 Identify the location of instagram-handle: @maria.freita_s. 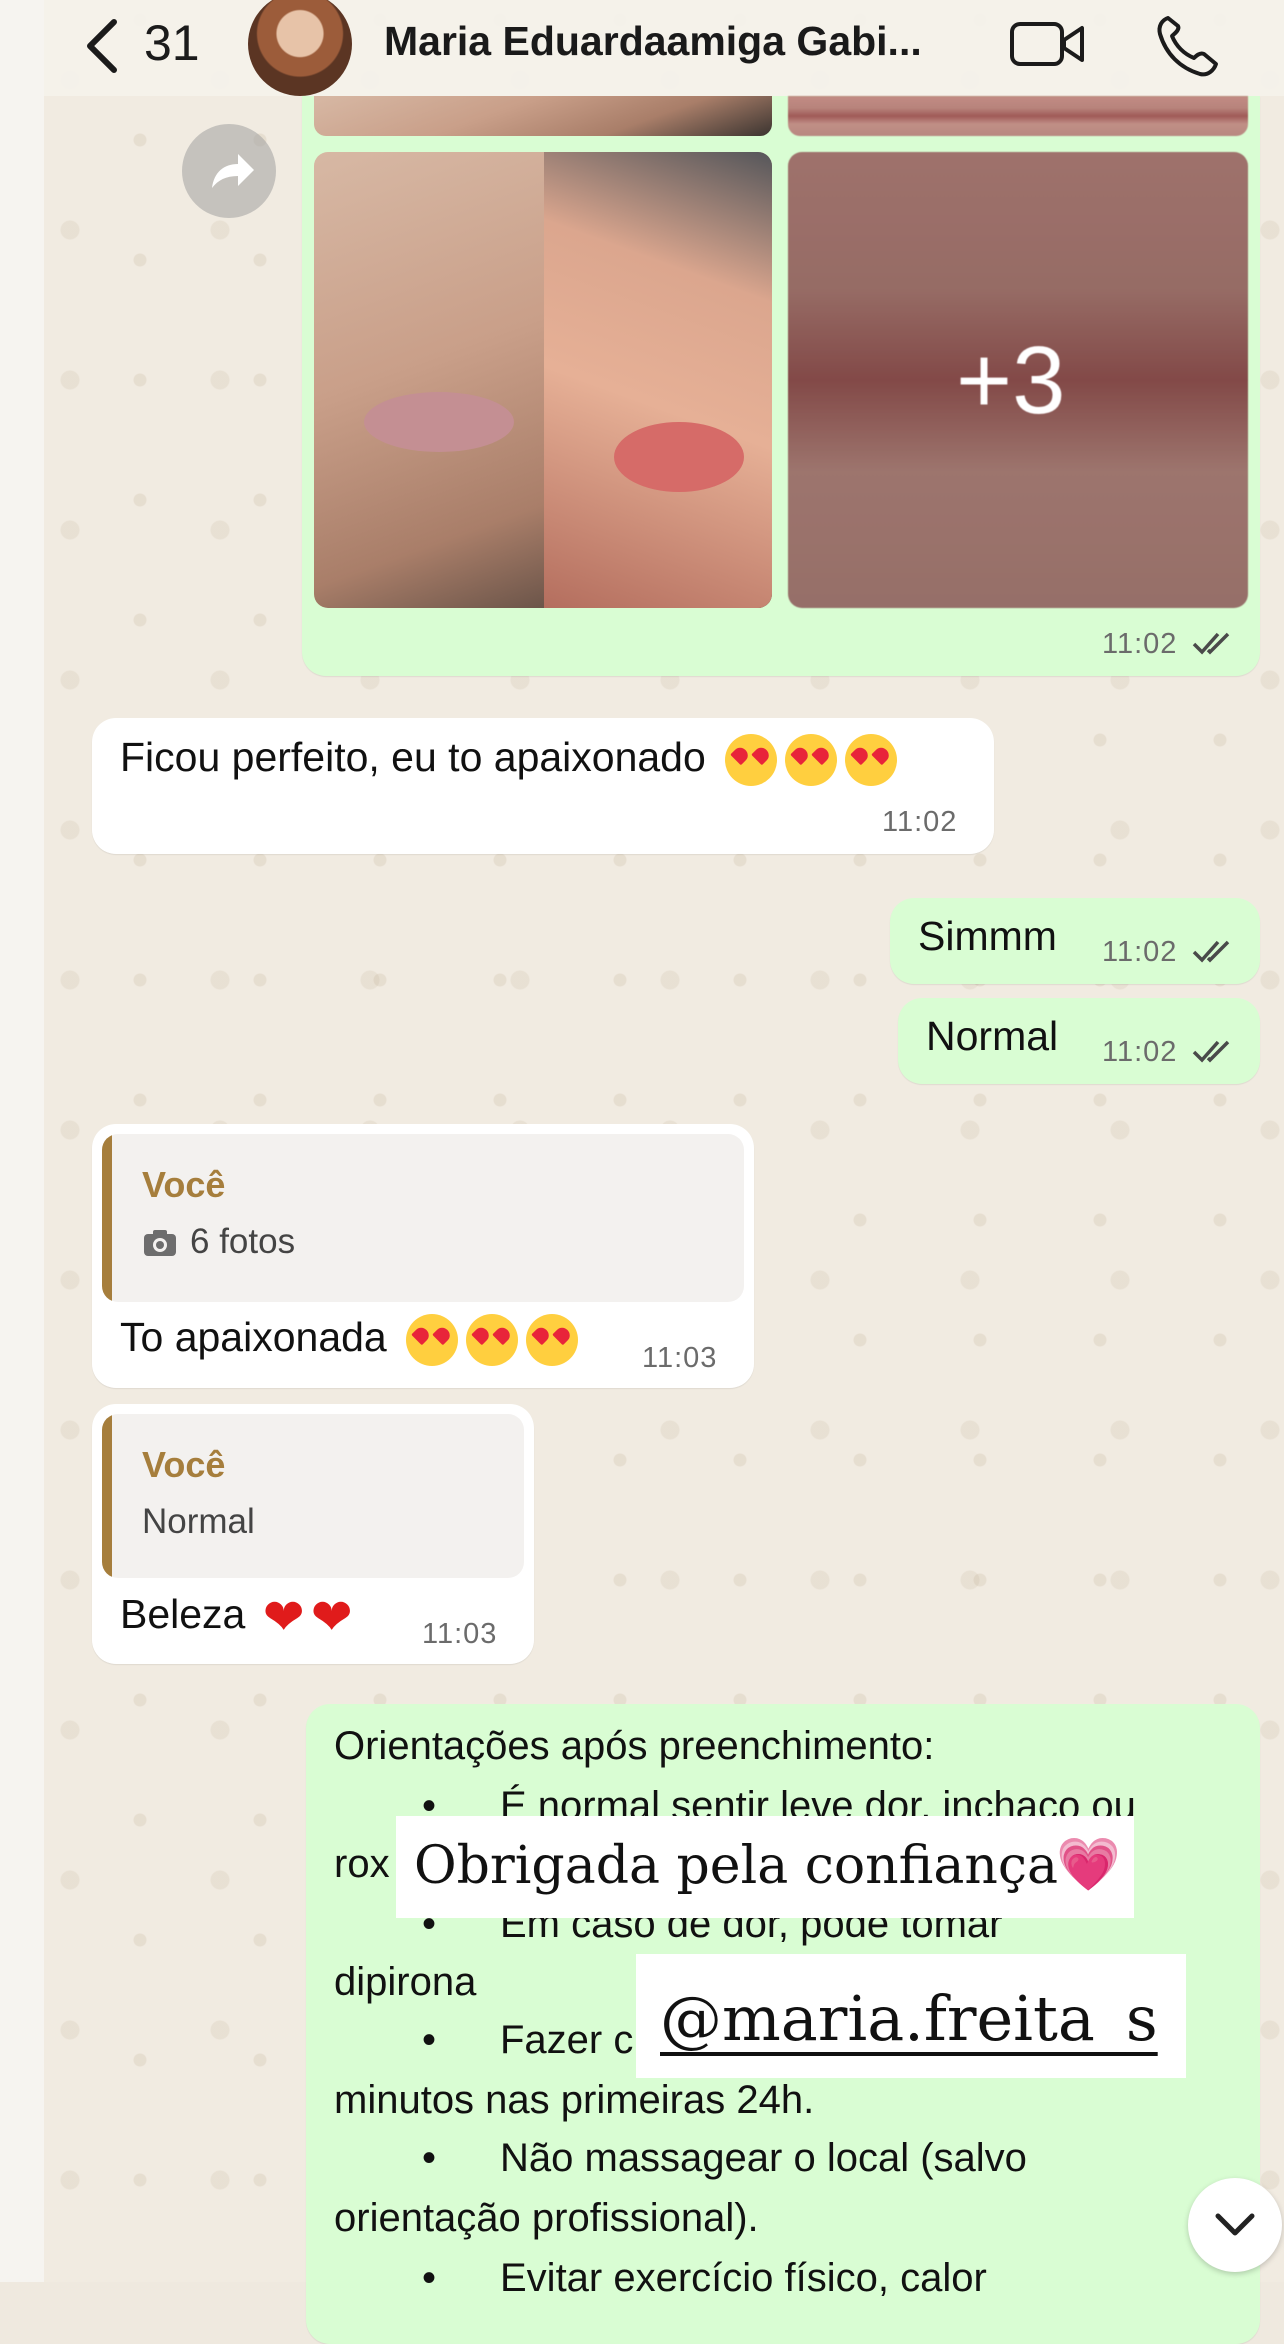
(909, 2018).